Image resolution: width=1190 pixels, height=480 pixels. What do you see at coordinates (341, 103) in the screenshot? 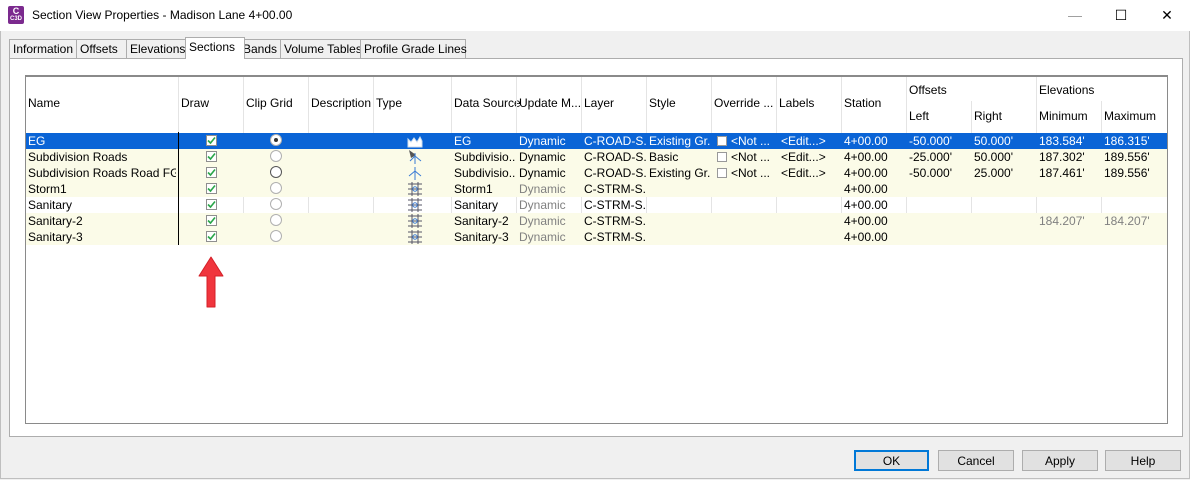
I see `col-header-description: Description` at bounding box center [341, 103].